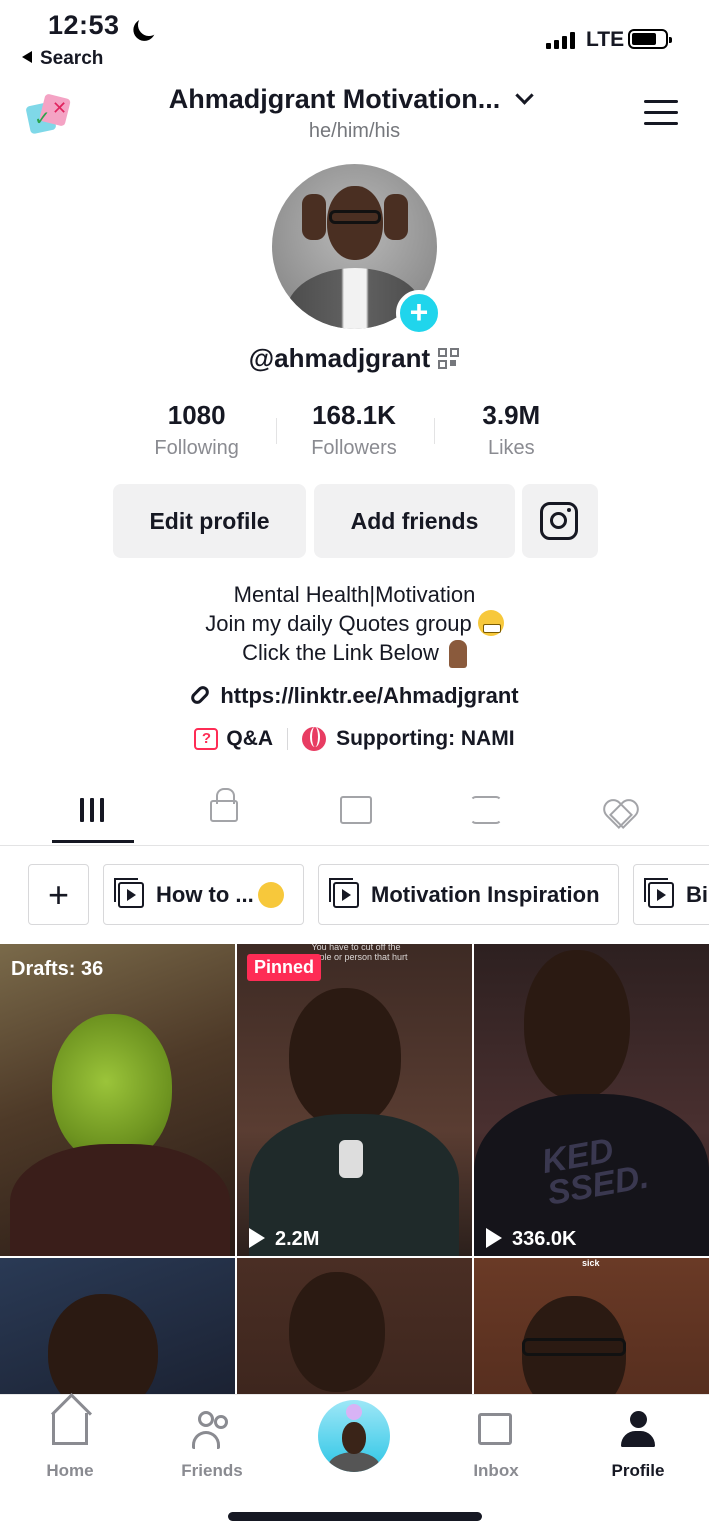  Describe the element at coordinates (544, 1239) in the screenshot. I see `view-count-value: 336.0K` at that location.